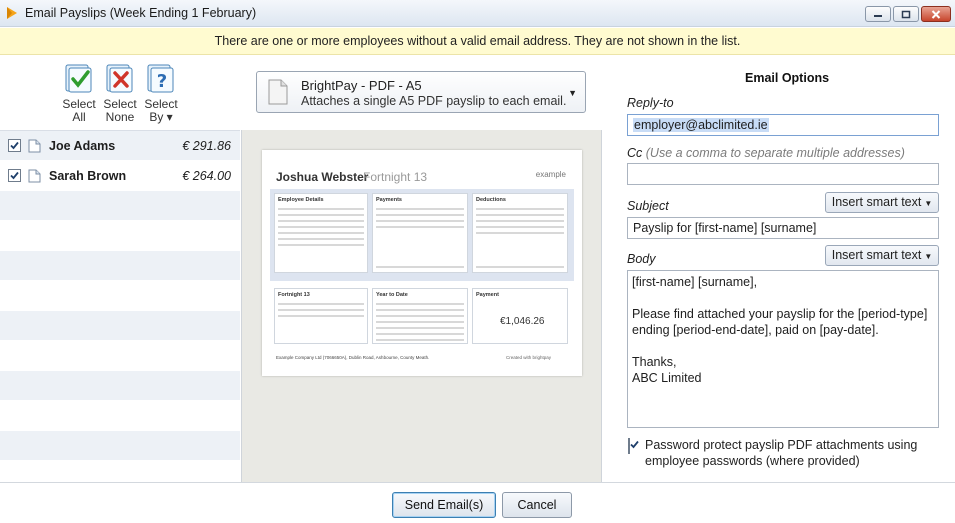  I want to click on maximize-icon, so click(906, 14).